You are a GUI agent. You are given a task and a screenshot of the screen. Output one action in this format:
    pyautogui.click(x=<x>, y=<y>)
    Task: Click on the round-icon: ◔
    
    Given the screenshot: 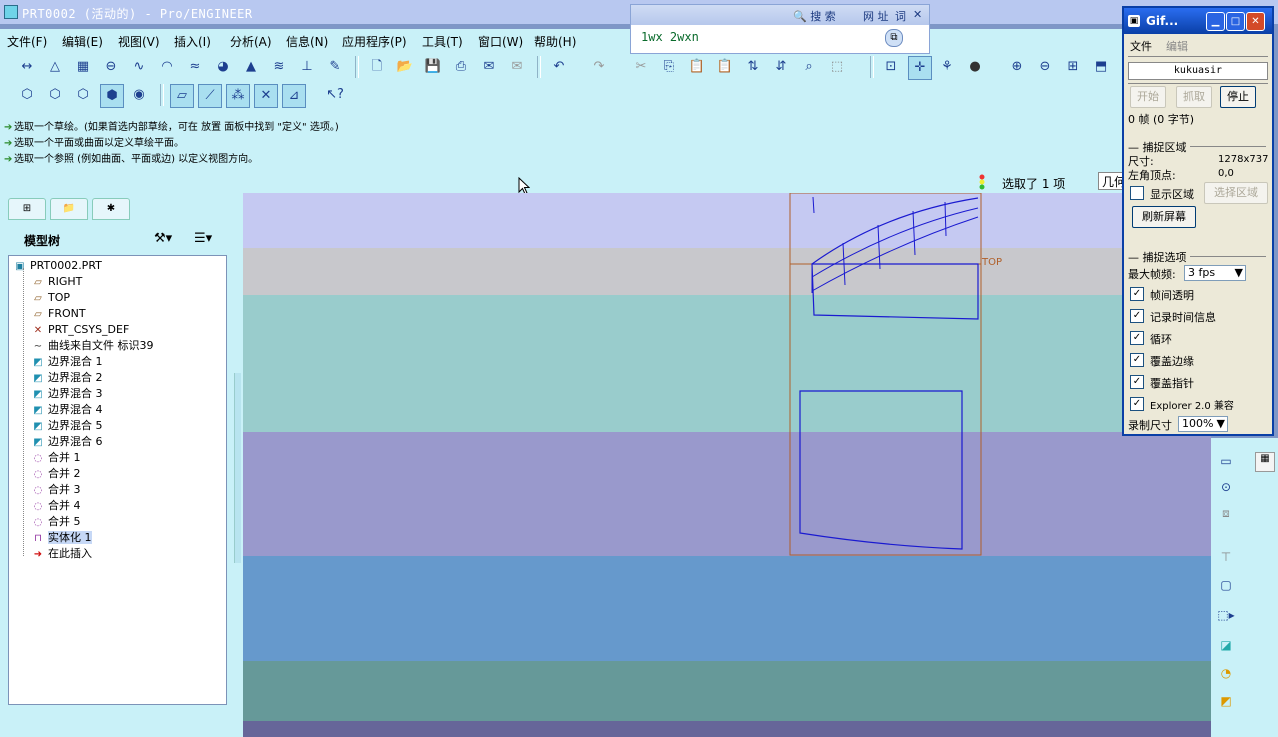 What is the action you would take?
    pyautogui.click(x=1226, y=673)
    